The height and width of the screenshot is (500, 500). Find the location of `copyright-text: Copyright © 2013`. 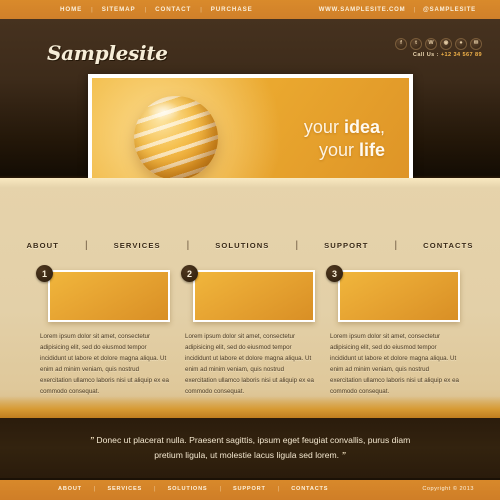

copyright-text: Copyright © 2013 is located at coordinates (448, 489).